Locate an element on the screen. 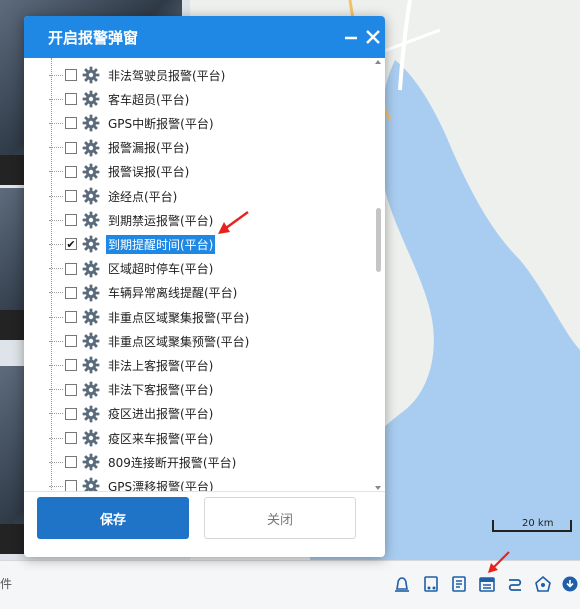 Image resolution: width=580 pixels, height=609 pixels. alarm-item: 报警误报(平台) is located at coordinates (120, 172).